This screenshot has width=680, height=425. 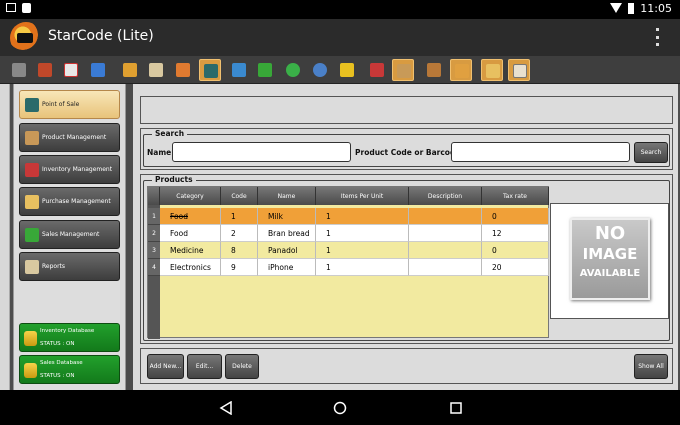 What do you see at coordinates (492, 70) in the screenshot?
I see `notes-icon` at bounding box center [492, 70].